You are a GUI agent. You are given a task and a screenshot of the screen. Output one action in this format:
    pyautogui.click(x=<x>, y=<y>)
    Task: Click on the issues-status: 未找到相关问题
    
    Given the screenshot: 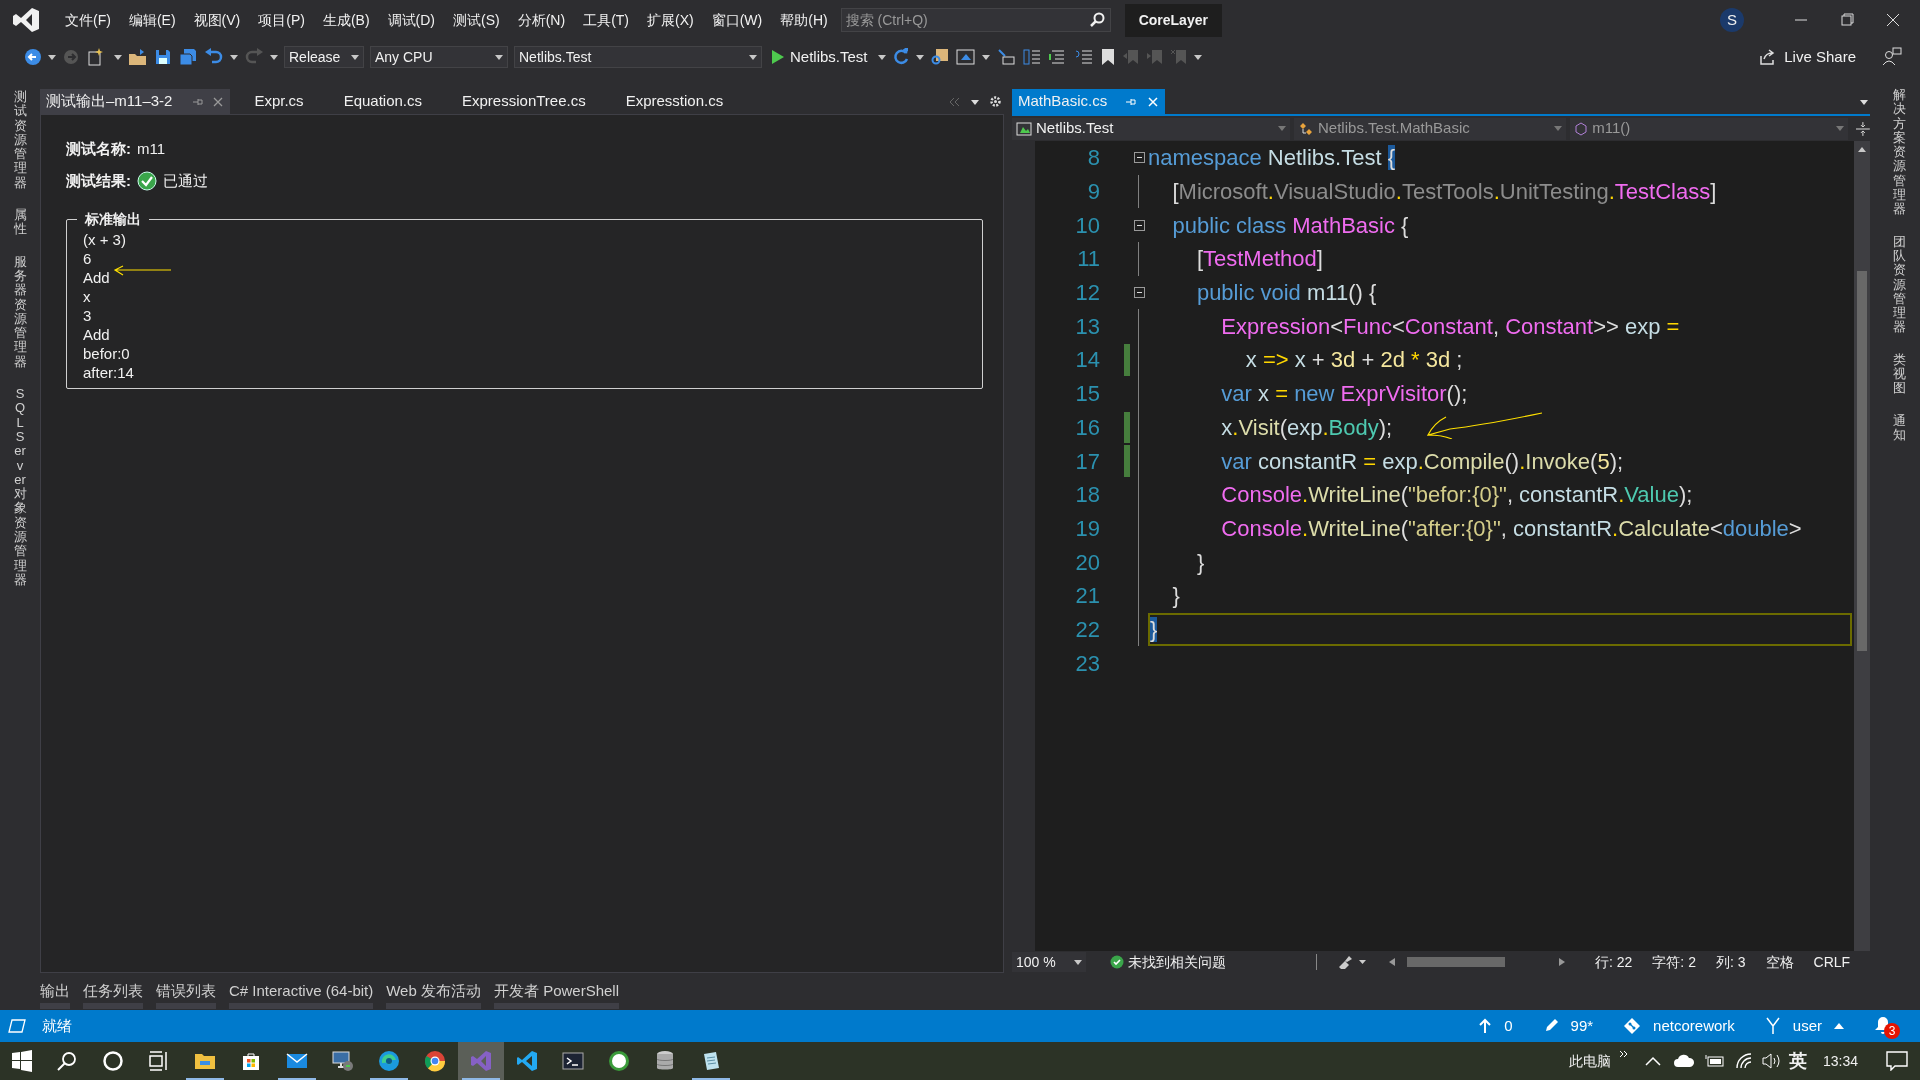 What is the action you would take?
    pyautogui.click(x=1177, y=962)
    